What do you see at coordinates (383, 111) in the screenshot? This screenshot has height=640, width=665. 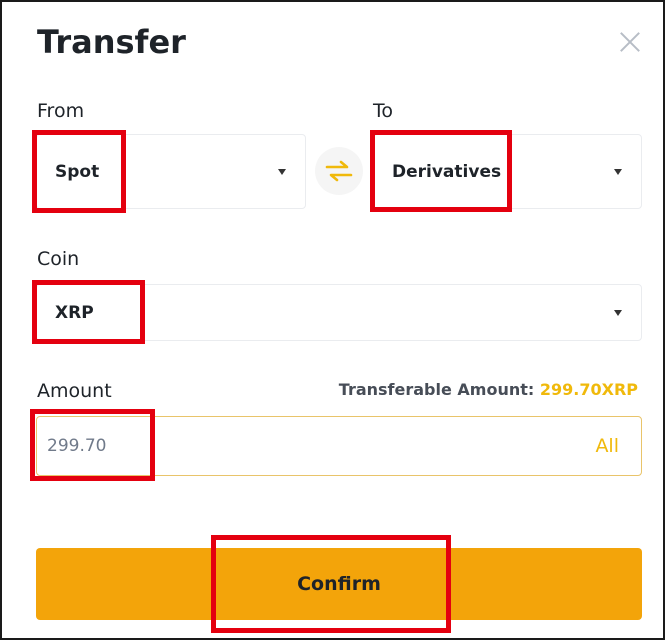 I see `to-label: To` at bounding box center [383, 111].